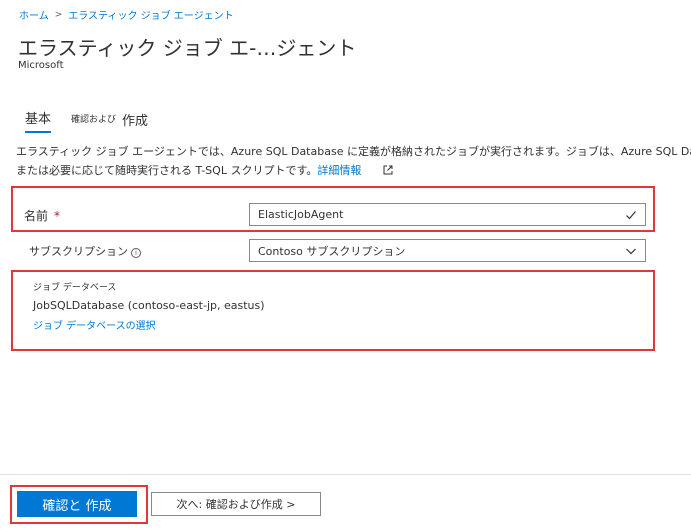 This screenshot has width=691, height=531. I want to click on name-label: 名前 *, so click(42, 215).